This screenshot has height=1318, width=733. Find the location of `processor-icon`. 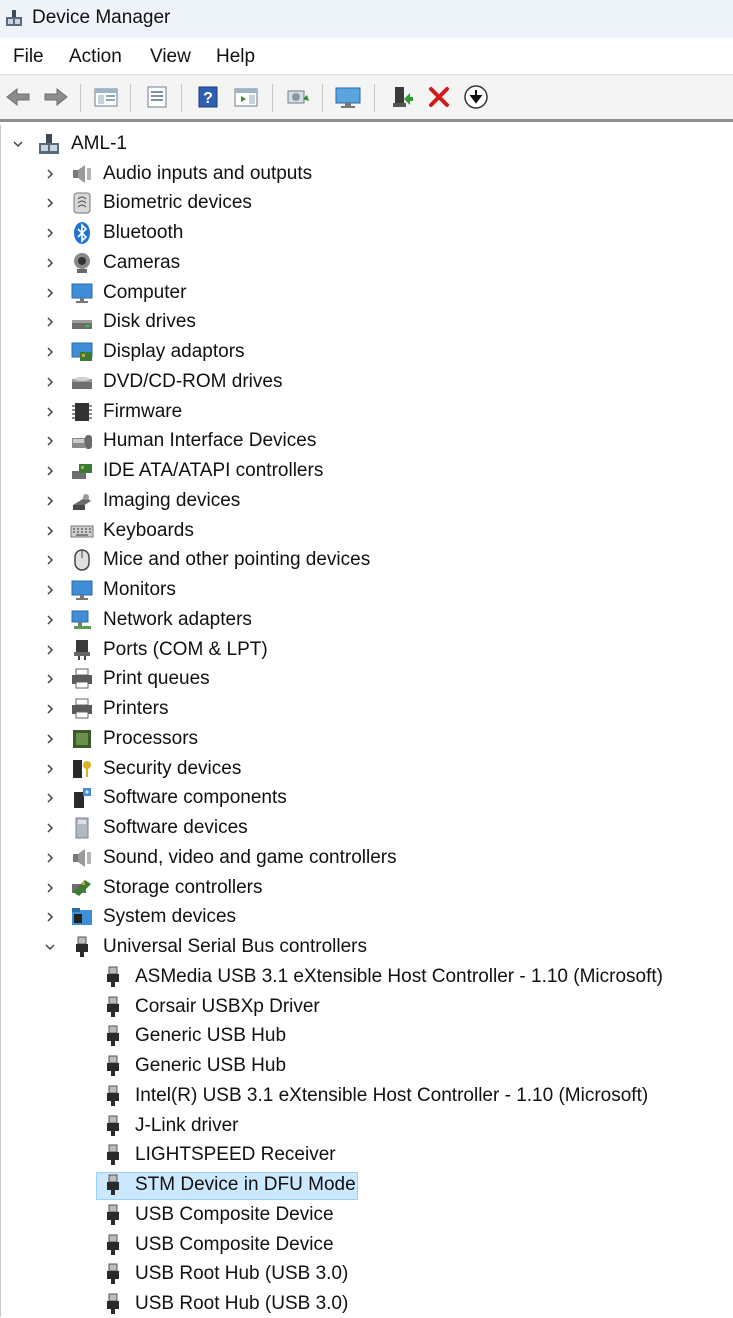

processor-icon is located at coordinates (82, 738).